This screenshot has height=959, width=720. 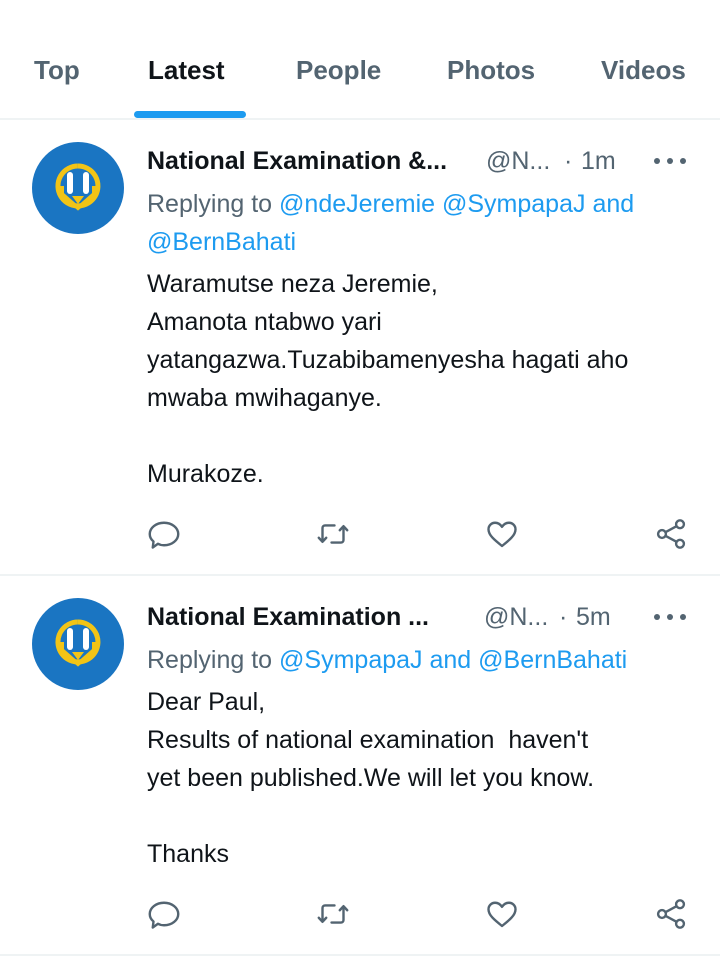 I want to click on search-tabs: Top Latest People Photos Videos, so click(x=360, y=60).